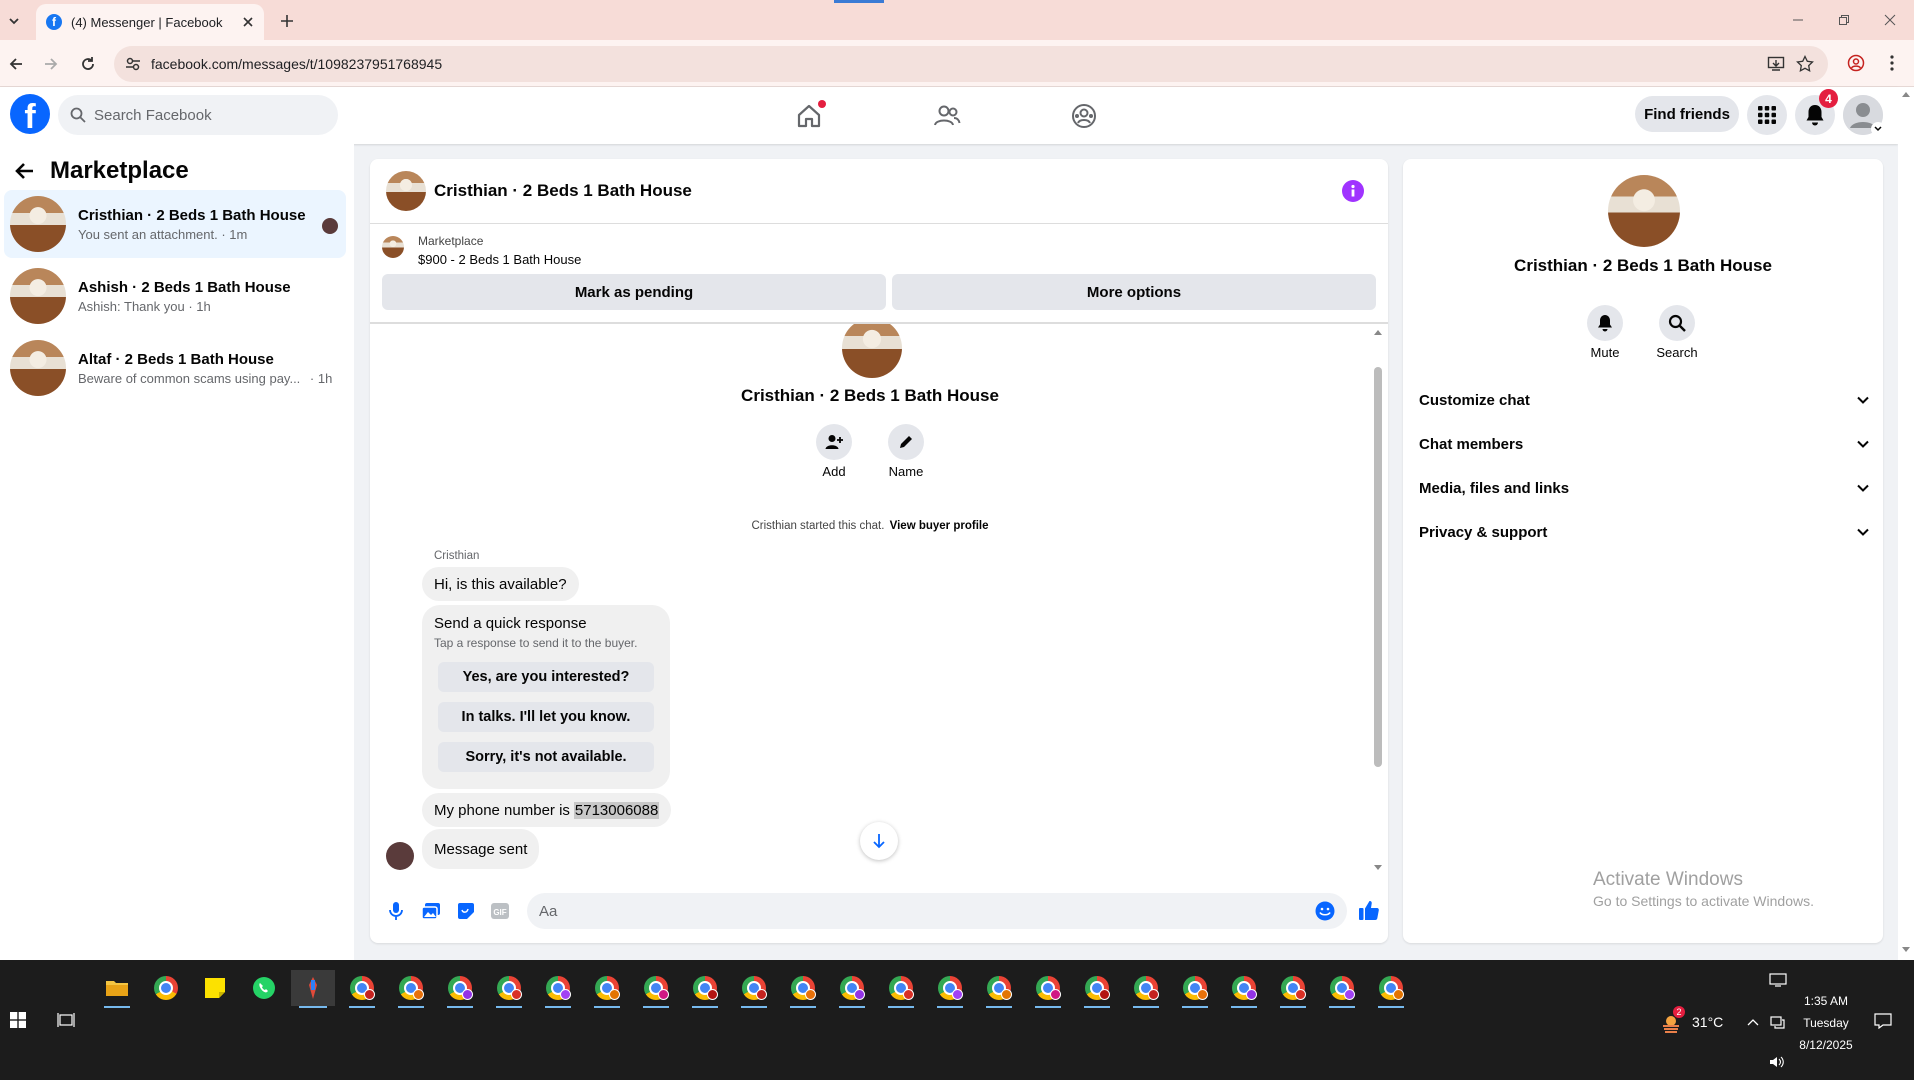 This screenshot has height=1080, width=1914. Describe the element at coordinates (88, 64) in the screenshot. I see `reload-button` at that location.